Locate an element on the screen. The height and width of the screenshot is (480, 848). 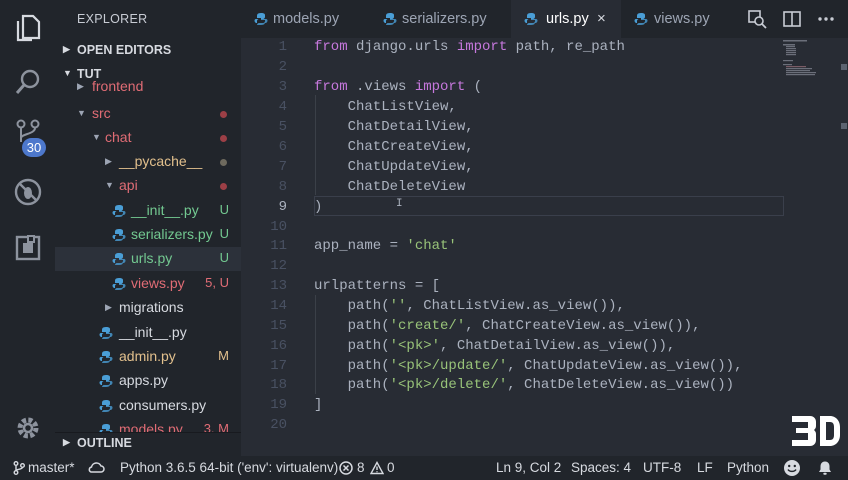
line-number: 6 is located at coordinates (282, 147).